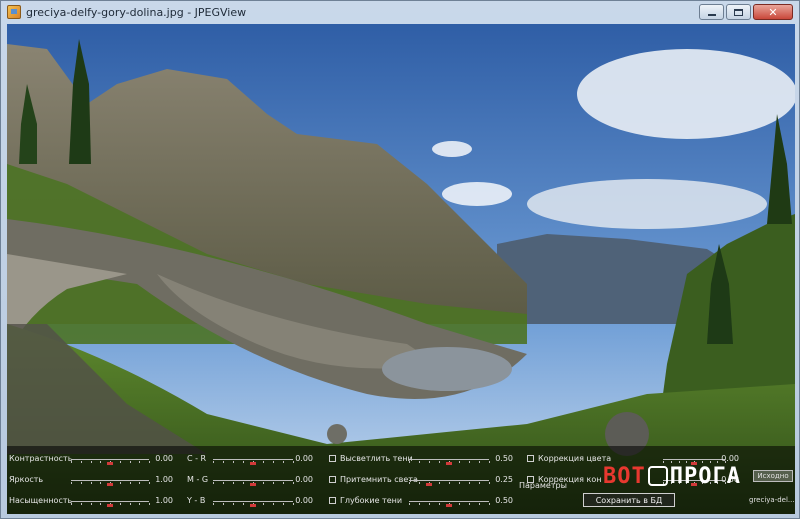 Image resolution: width=800 pixels, height=519 pixels. Describe the element at coordinates (738, 12) in the screenshot. I see `maximize-button` at that location.